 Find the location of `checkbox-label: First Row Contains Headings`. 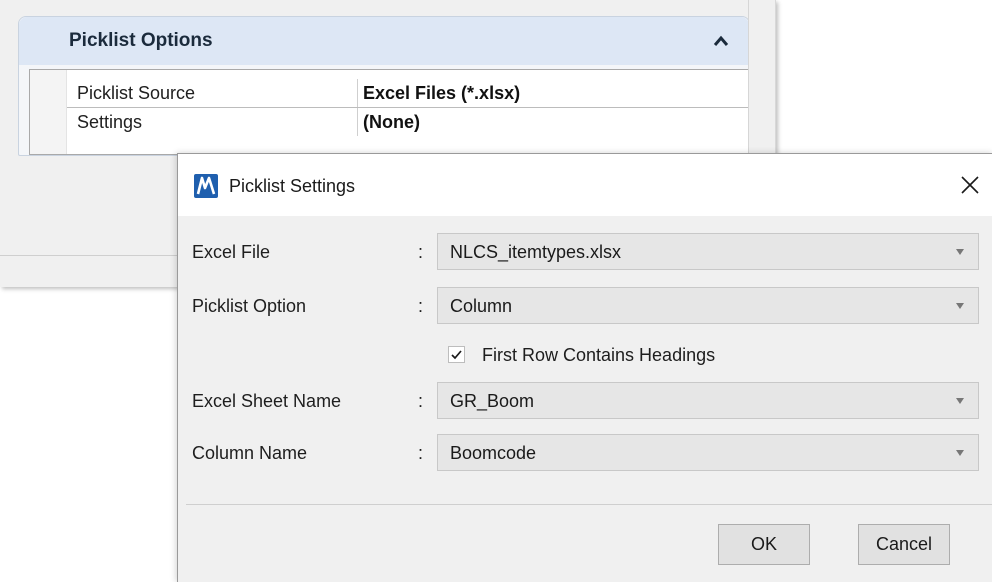

checkbox-label: First Row Contains Headings is located at coordinates (599, 355).